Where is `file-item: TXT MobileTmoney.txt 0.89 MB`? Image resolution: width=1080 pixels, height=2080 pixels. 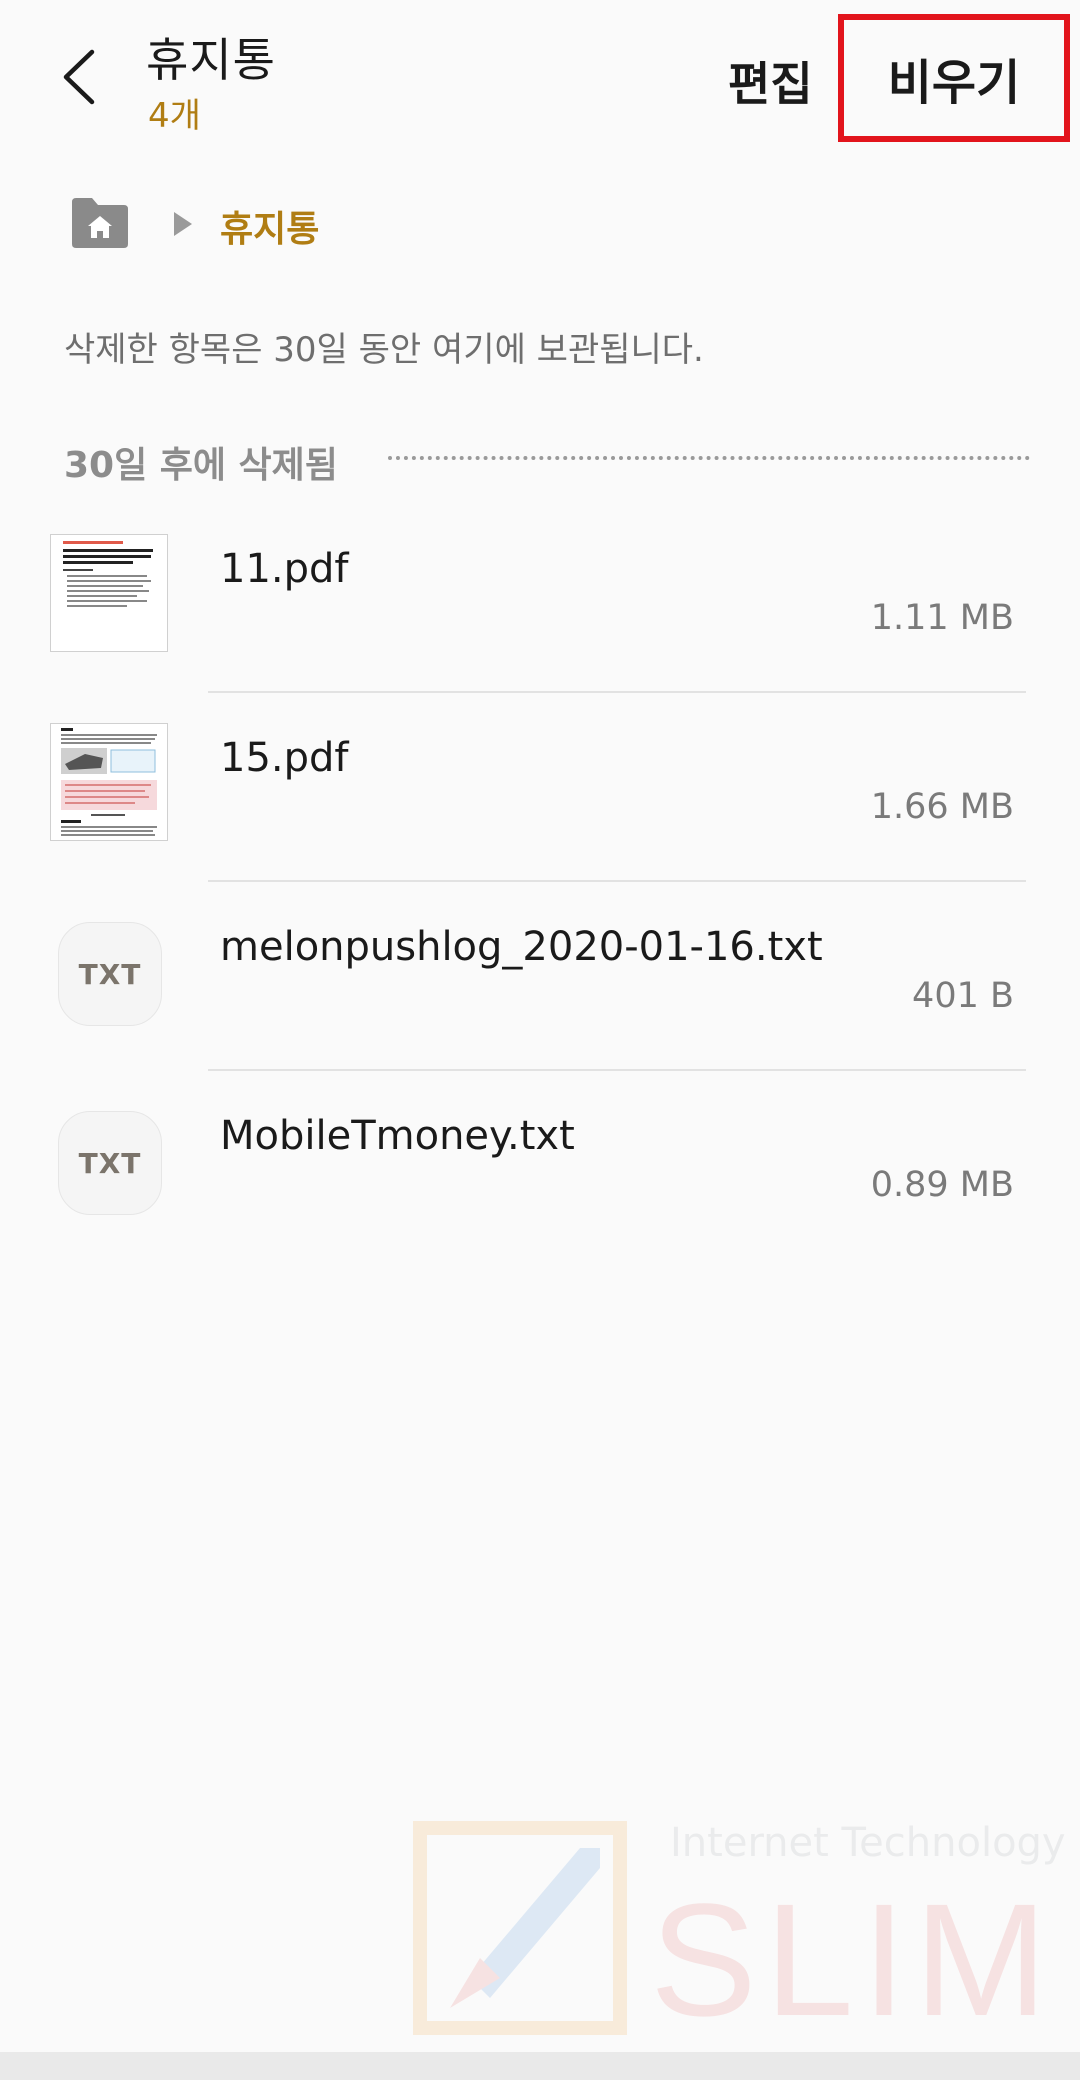 file-item: TXT MobileTmoney.txt 0.89 MB is located at coordinates (540, 1171).